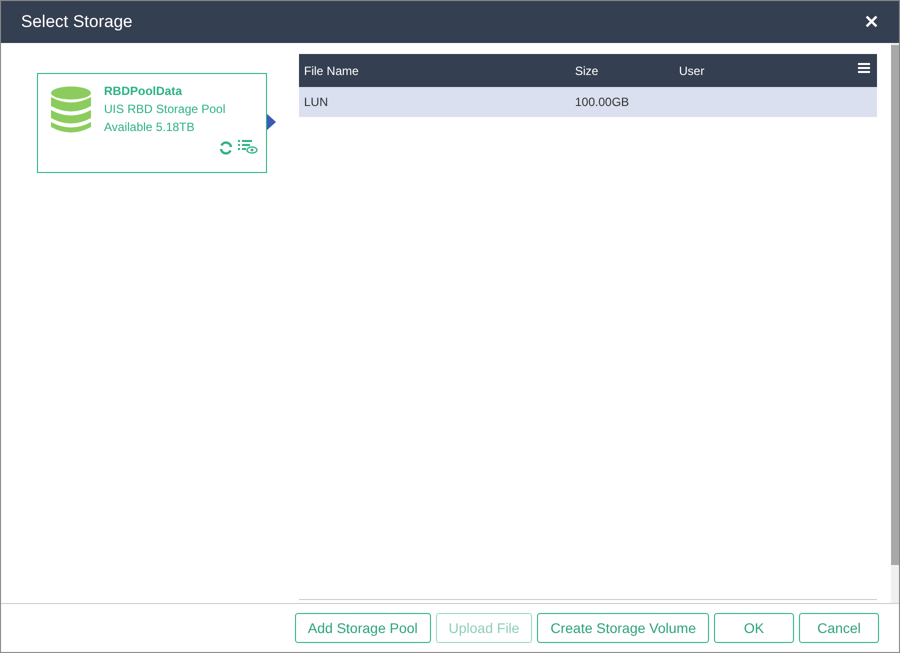 The width and height of the screenshot is (900, 653). I want to click on menu-icon, so click(864, 68).